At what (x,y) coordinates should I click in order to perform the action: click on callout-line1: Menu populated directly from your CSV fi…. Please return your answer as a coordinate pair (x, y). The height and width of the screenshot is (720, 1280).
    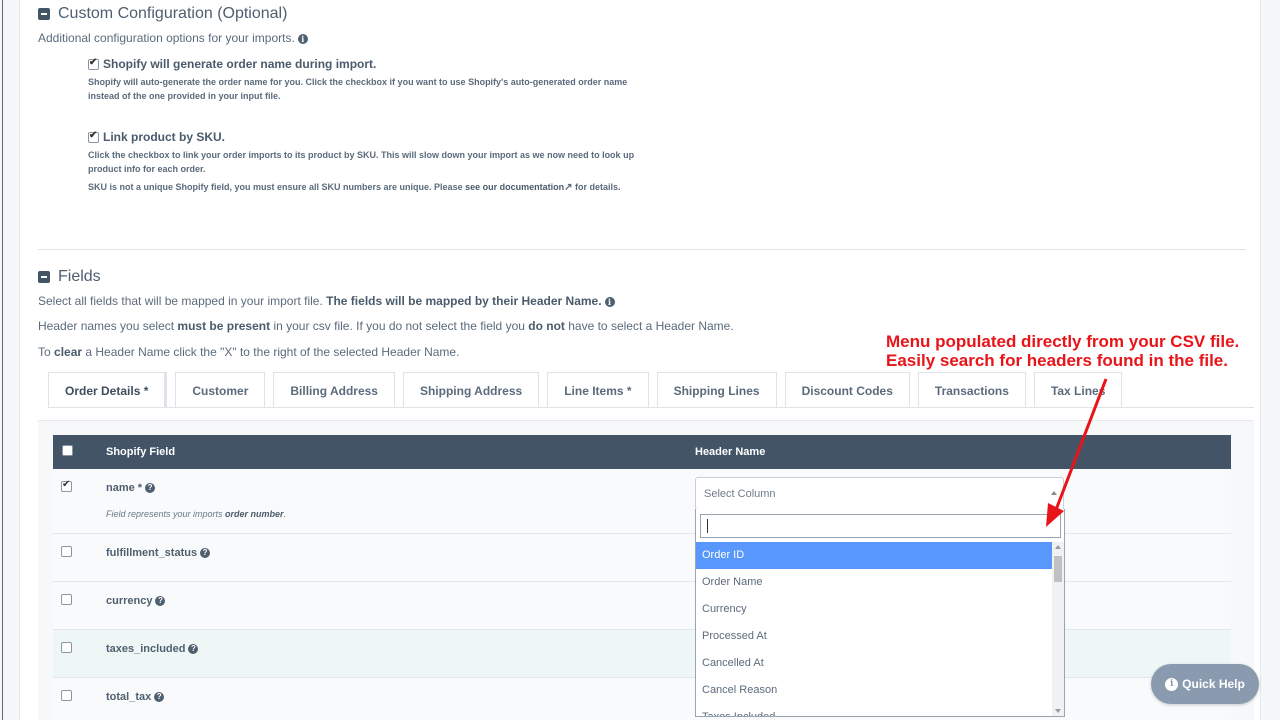
    Looking at the image, I should click on (1063, 341).